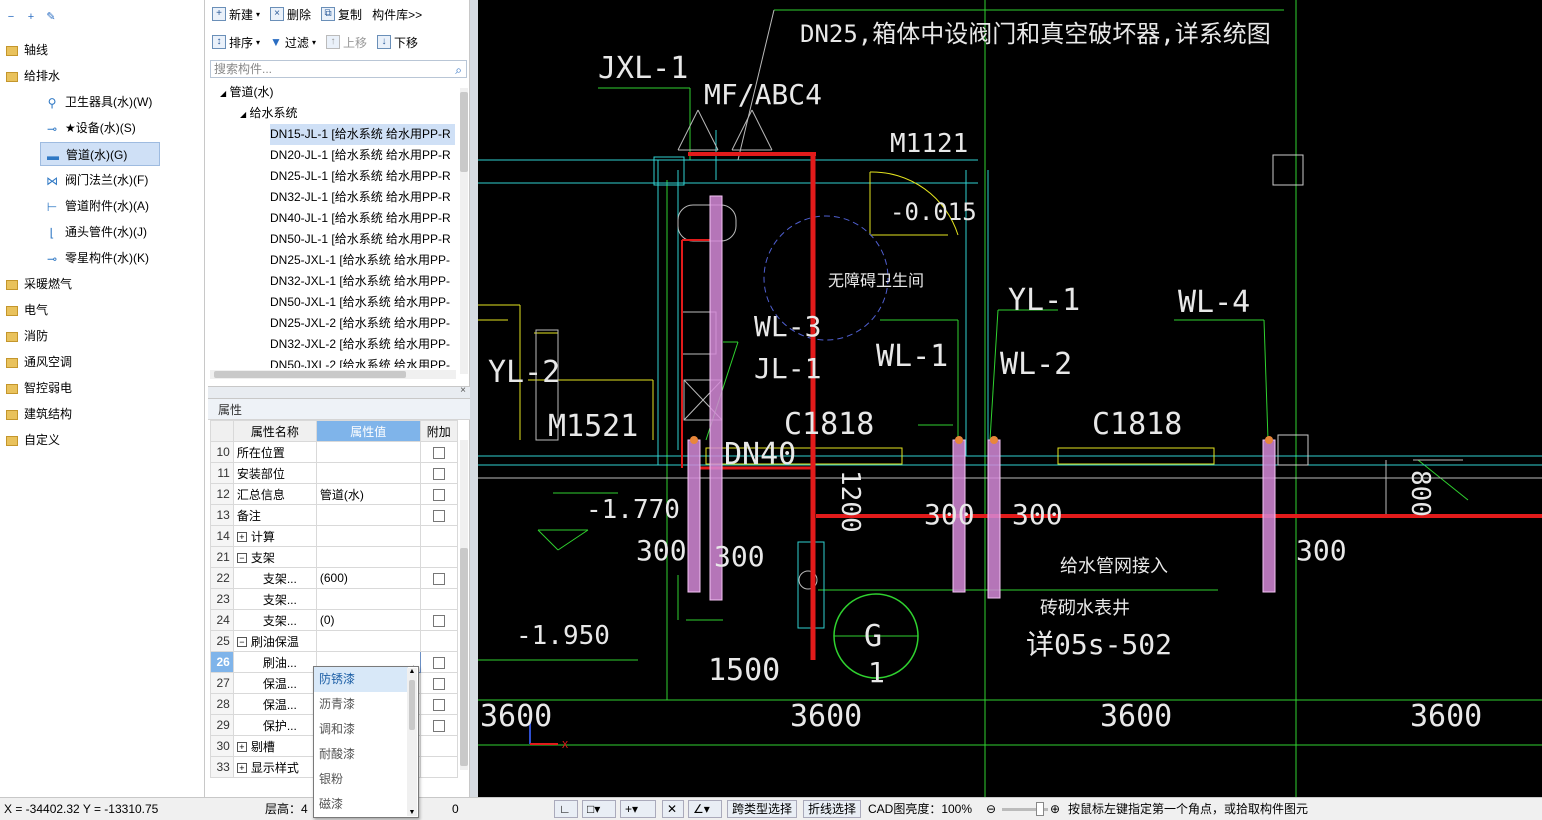 This screenshot has width=1542, height=820. What do you see at coordinates (397, 14) in the screenshot?
I see `library-button: 构件库>>` at bounding box center [397, 14].